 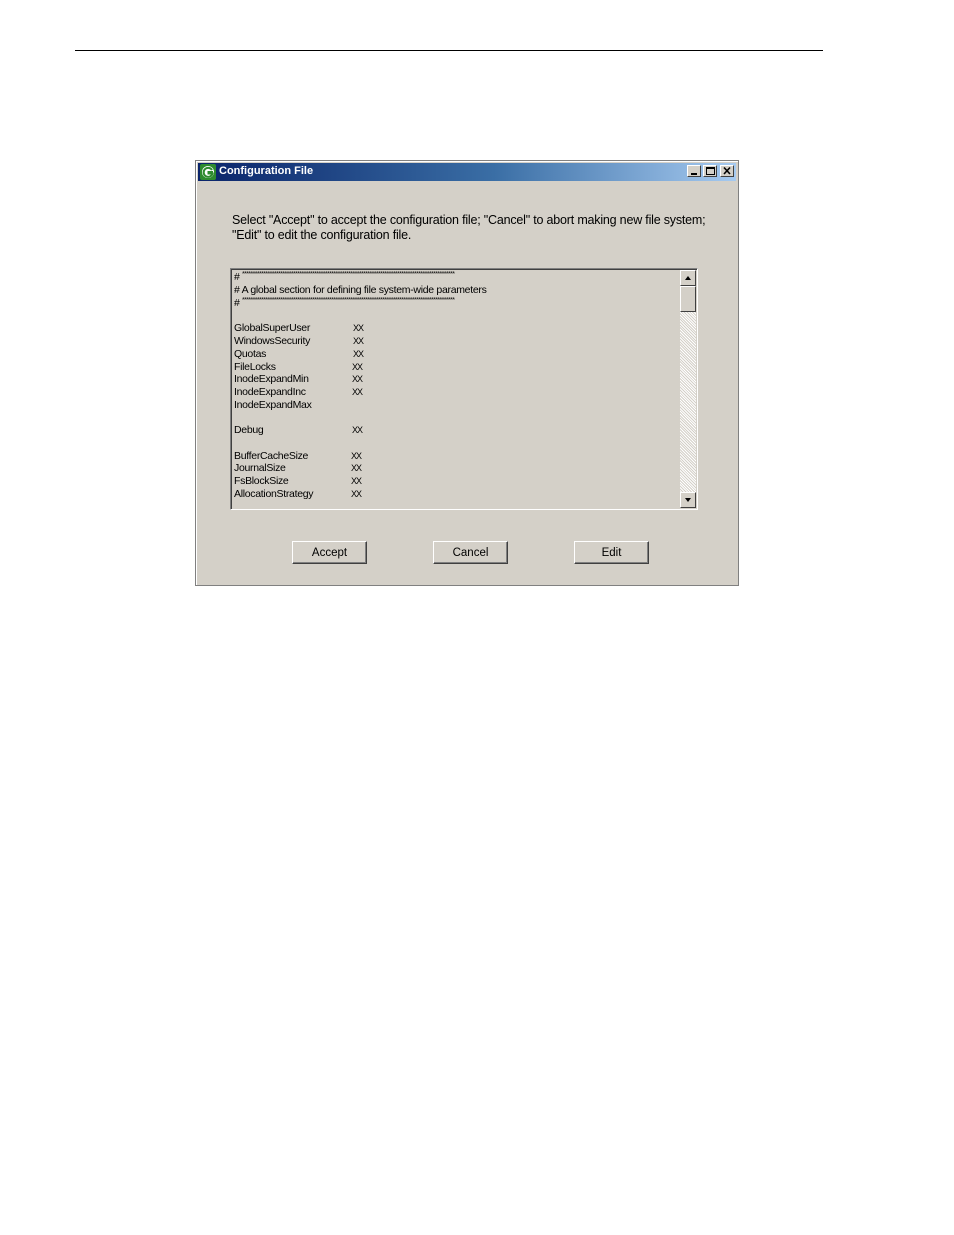 What do you see at coordinates (470, 552) in the screenshot?
I see `cancel-button: Cancel` at bounding box center [470, 552].